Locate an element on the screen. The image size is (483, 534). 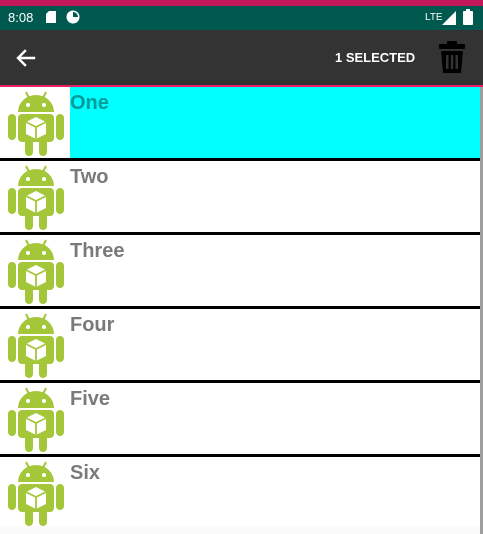
status-bar: 8:08 LTE is located at coordinates (241, 18).